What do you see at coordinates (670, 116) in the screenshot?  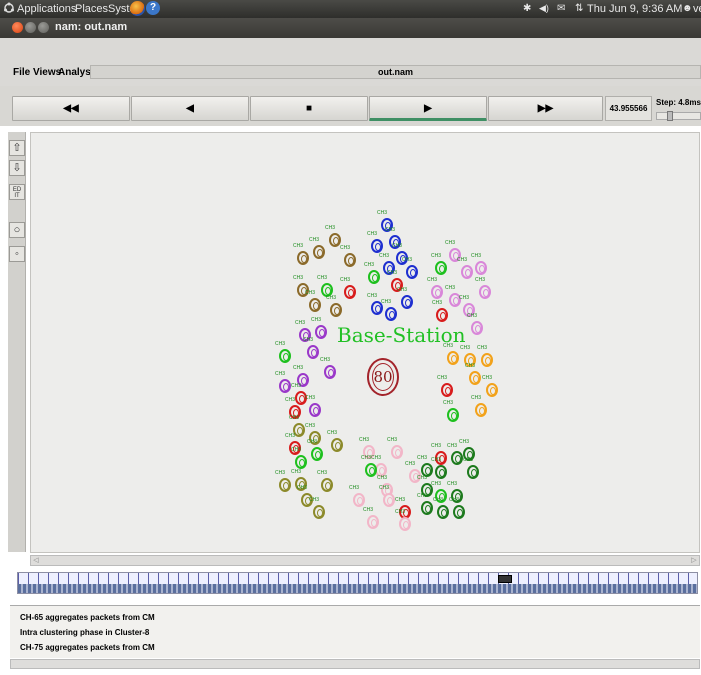 I see `step-slider-knob` at bounding box center [670, 116].